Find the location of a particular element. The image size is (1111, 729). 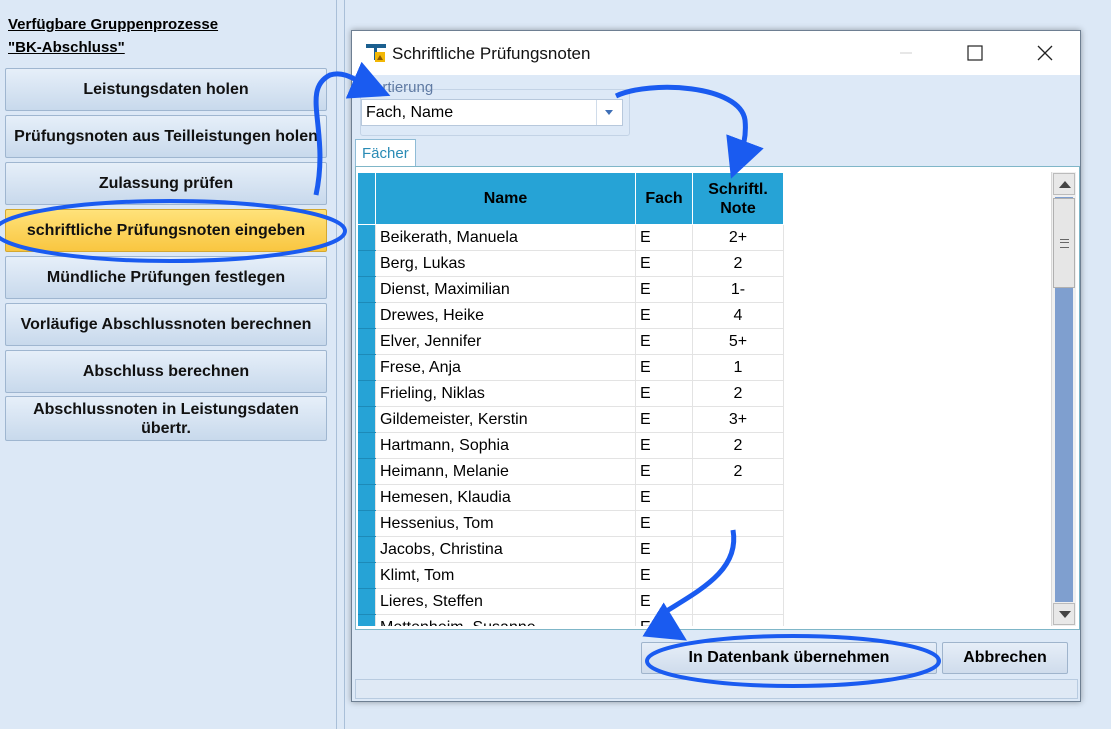

sort-dropdown: Fach, Name is located at coordinates (492, 112).